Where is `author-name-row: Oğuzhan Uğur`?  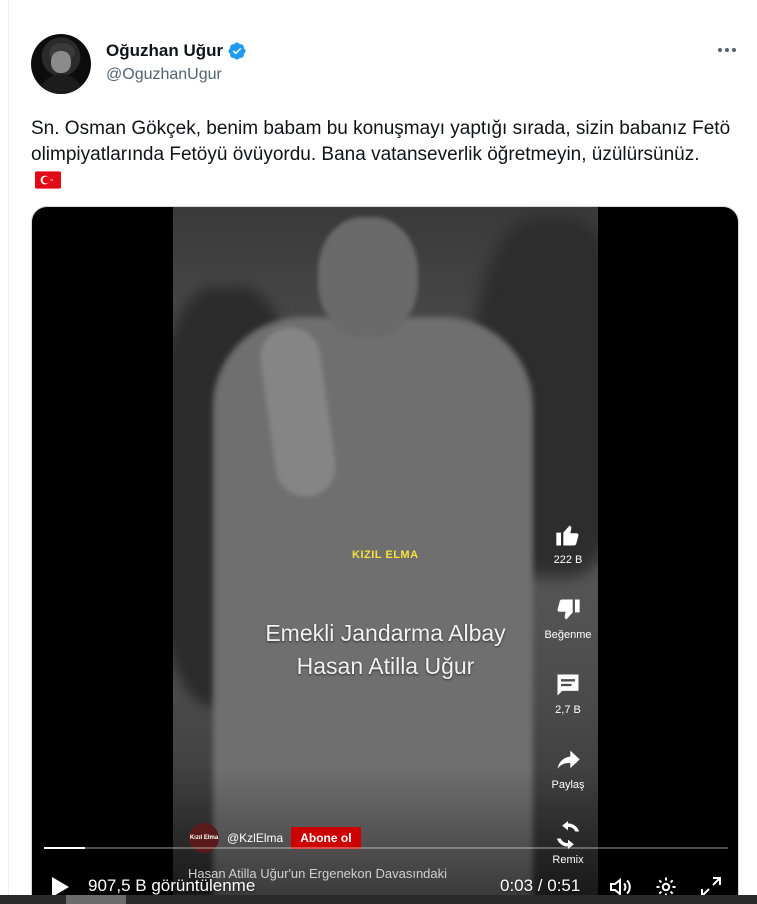
author-name-row: Oğuzhan Uğur is located at coordinates (176, 51).